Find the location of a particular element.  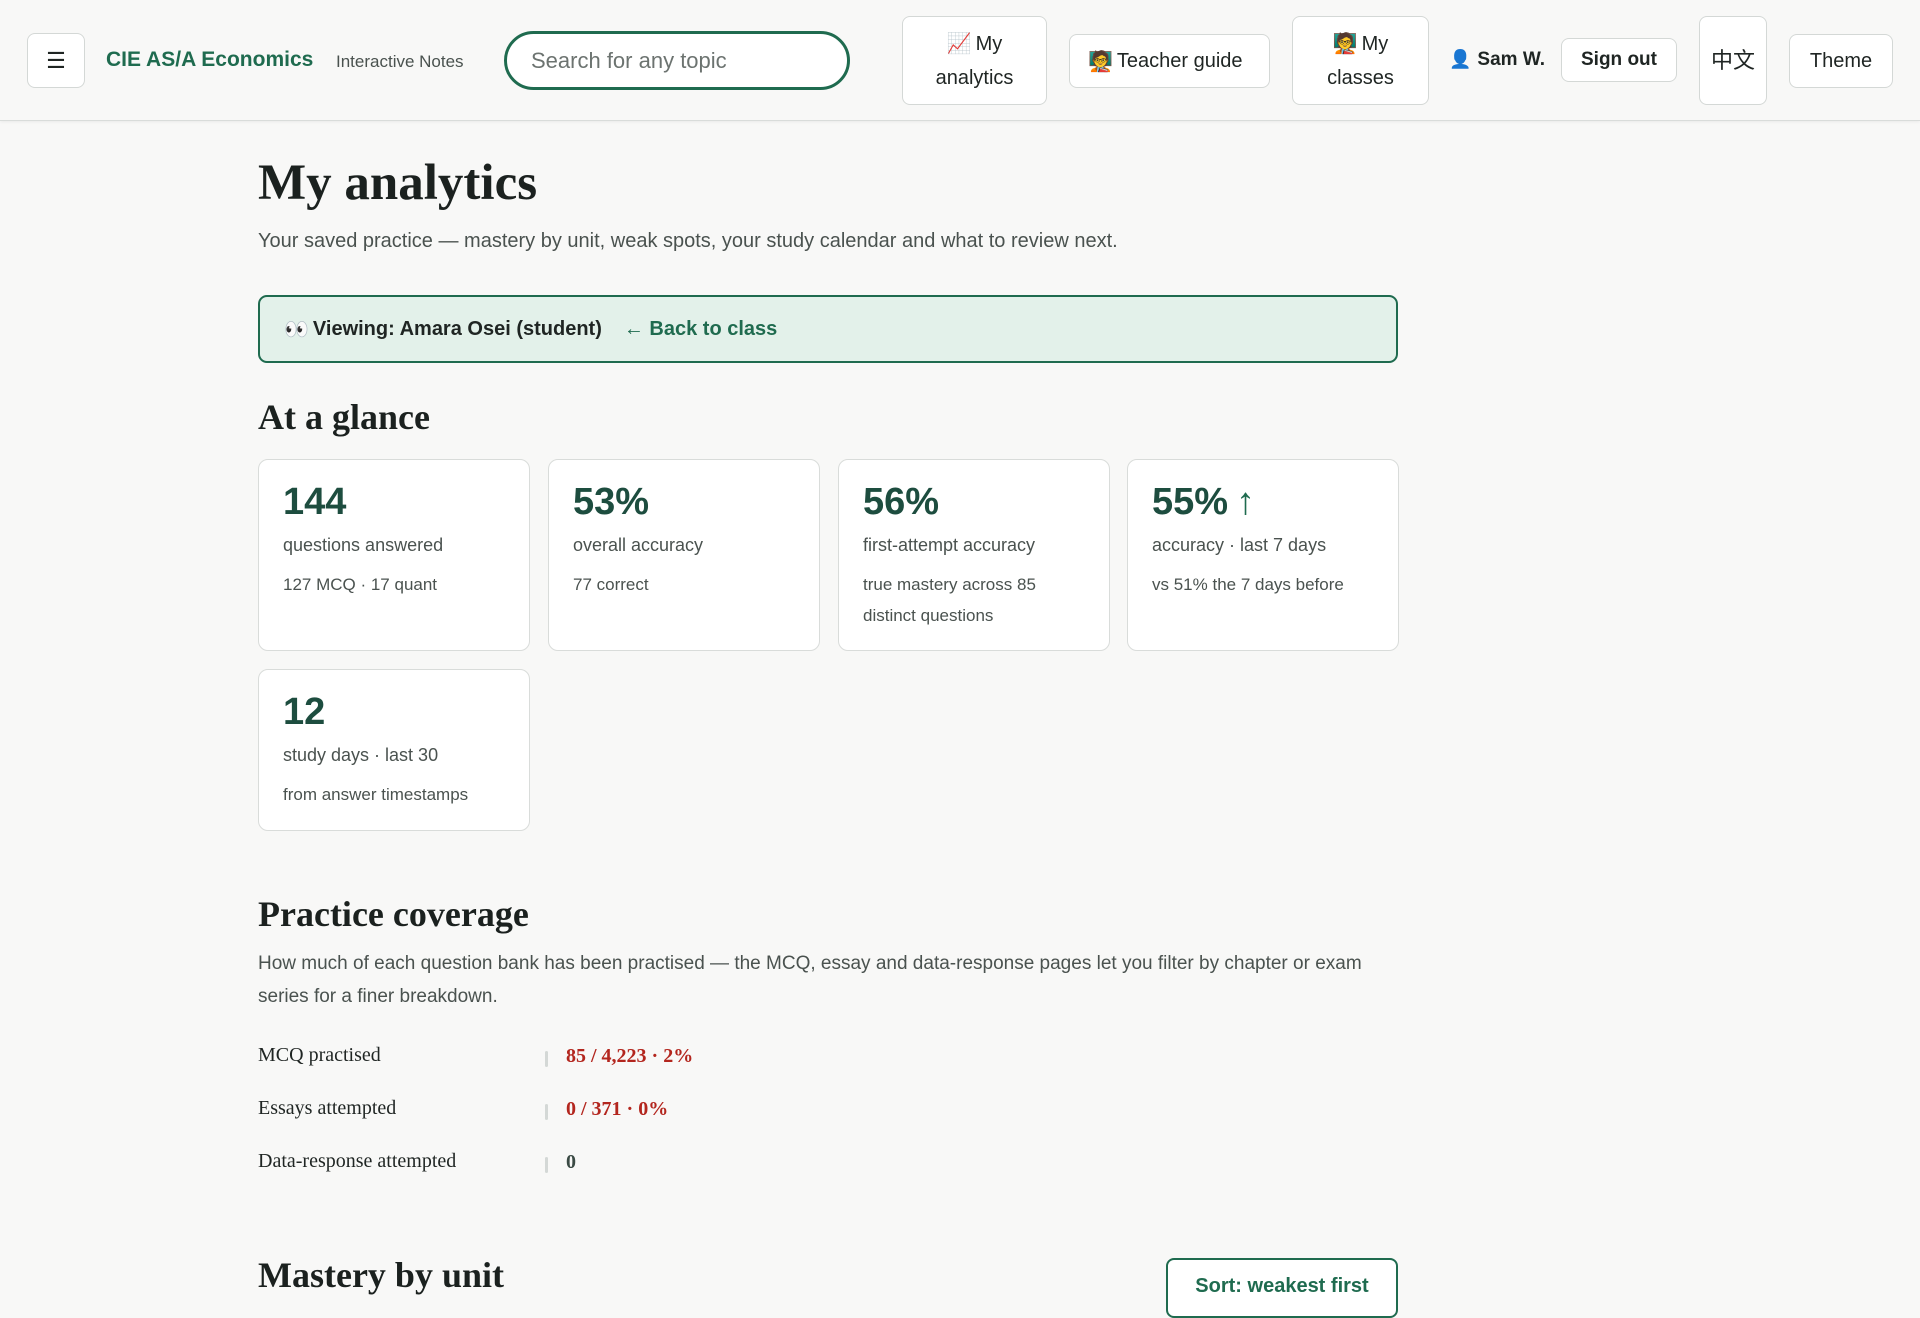

stat-label: first-attempt accuracy is located at coordinates (949, 544).